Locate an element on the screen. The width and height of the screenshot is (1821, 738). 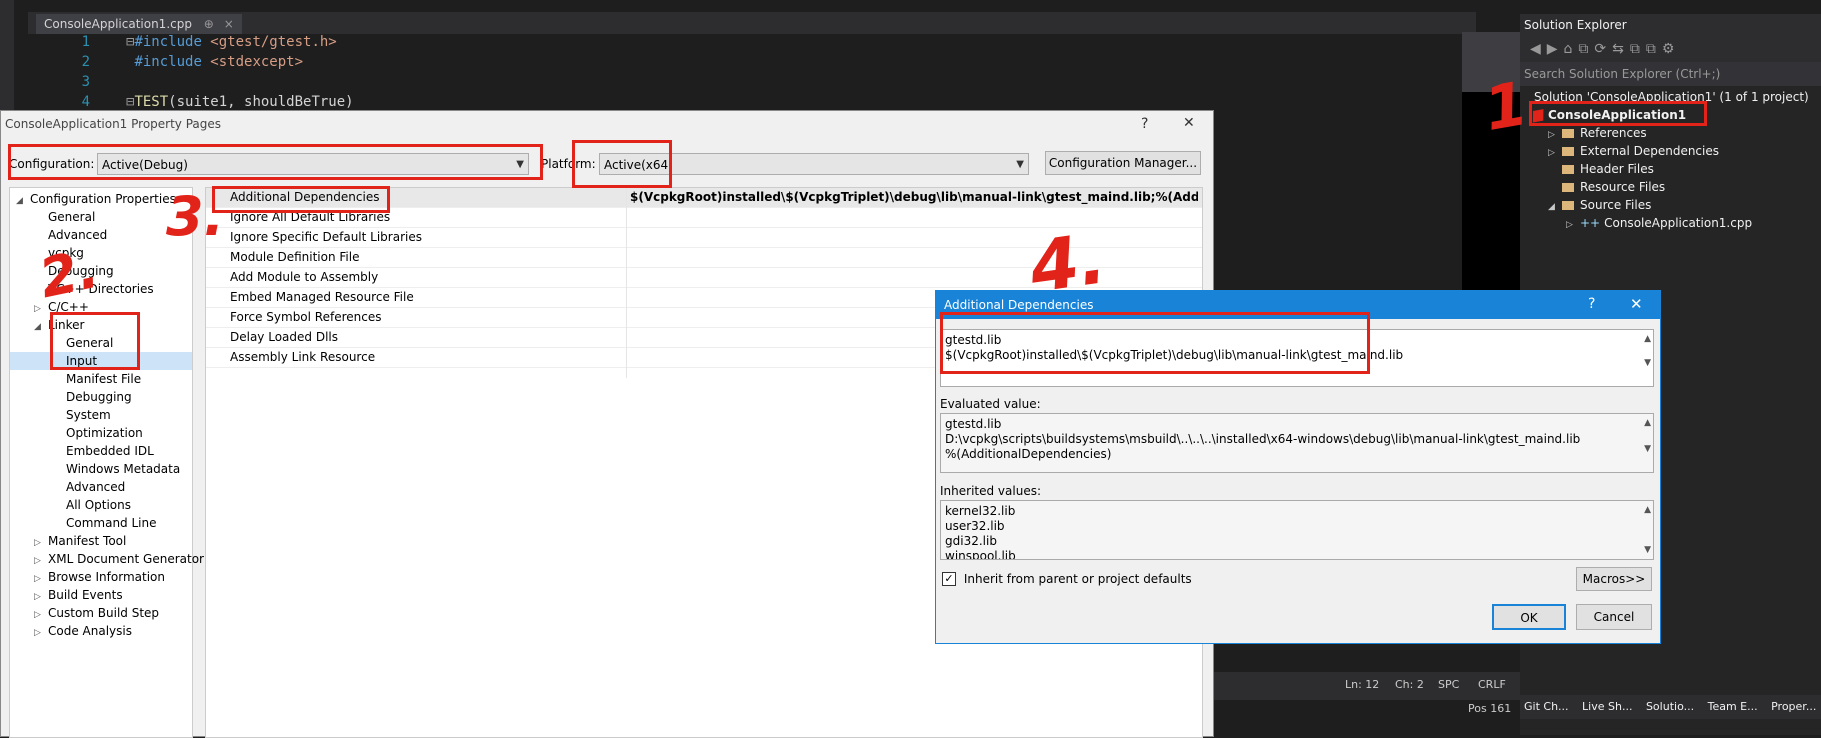
close-icon: × is located at coordinates (229, 24).